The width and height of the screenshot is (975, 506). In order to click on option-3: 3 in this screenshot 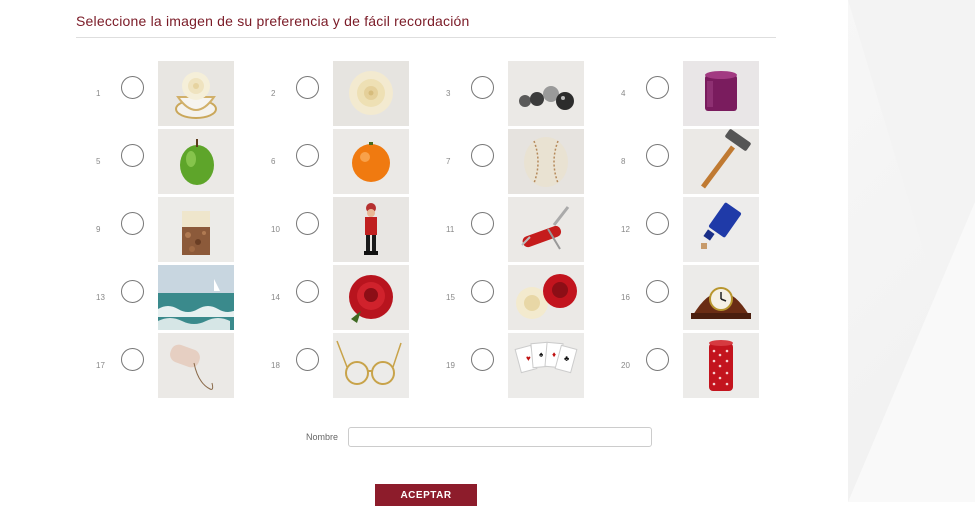, I will do `click(513, 94)`.